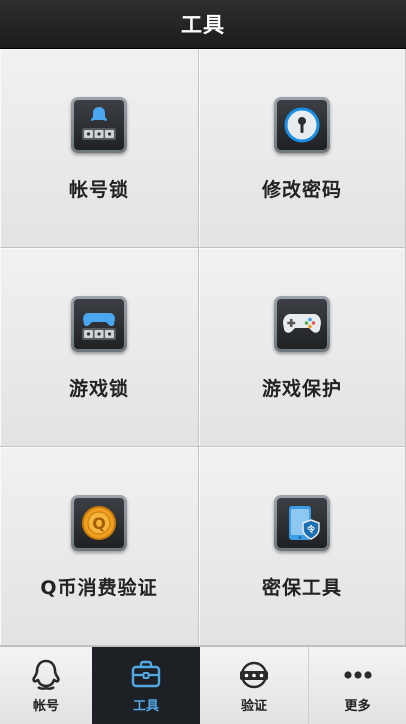 This screenshot has width=406, height=724. What do you see at coordinates (301, 389) in the screenshot?
I see `tool-label: 游戏保护` at bounding box center [301, 389].